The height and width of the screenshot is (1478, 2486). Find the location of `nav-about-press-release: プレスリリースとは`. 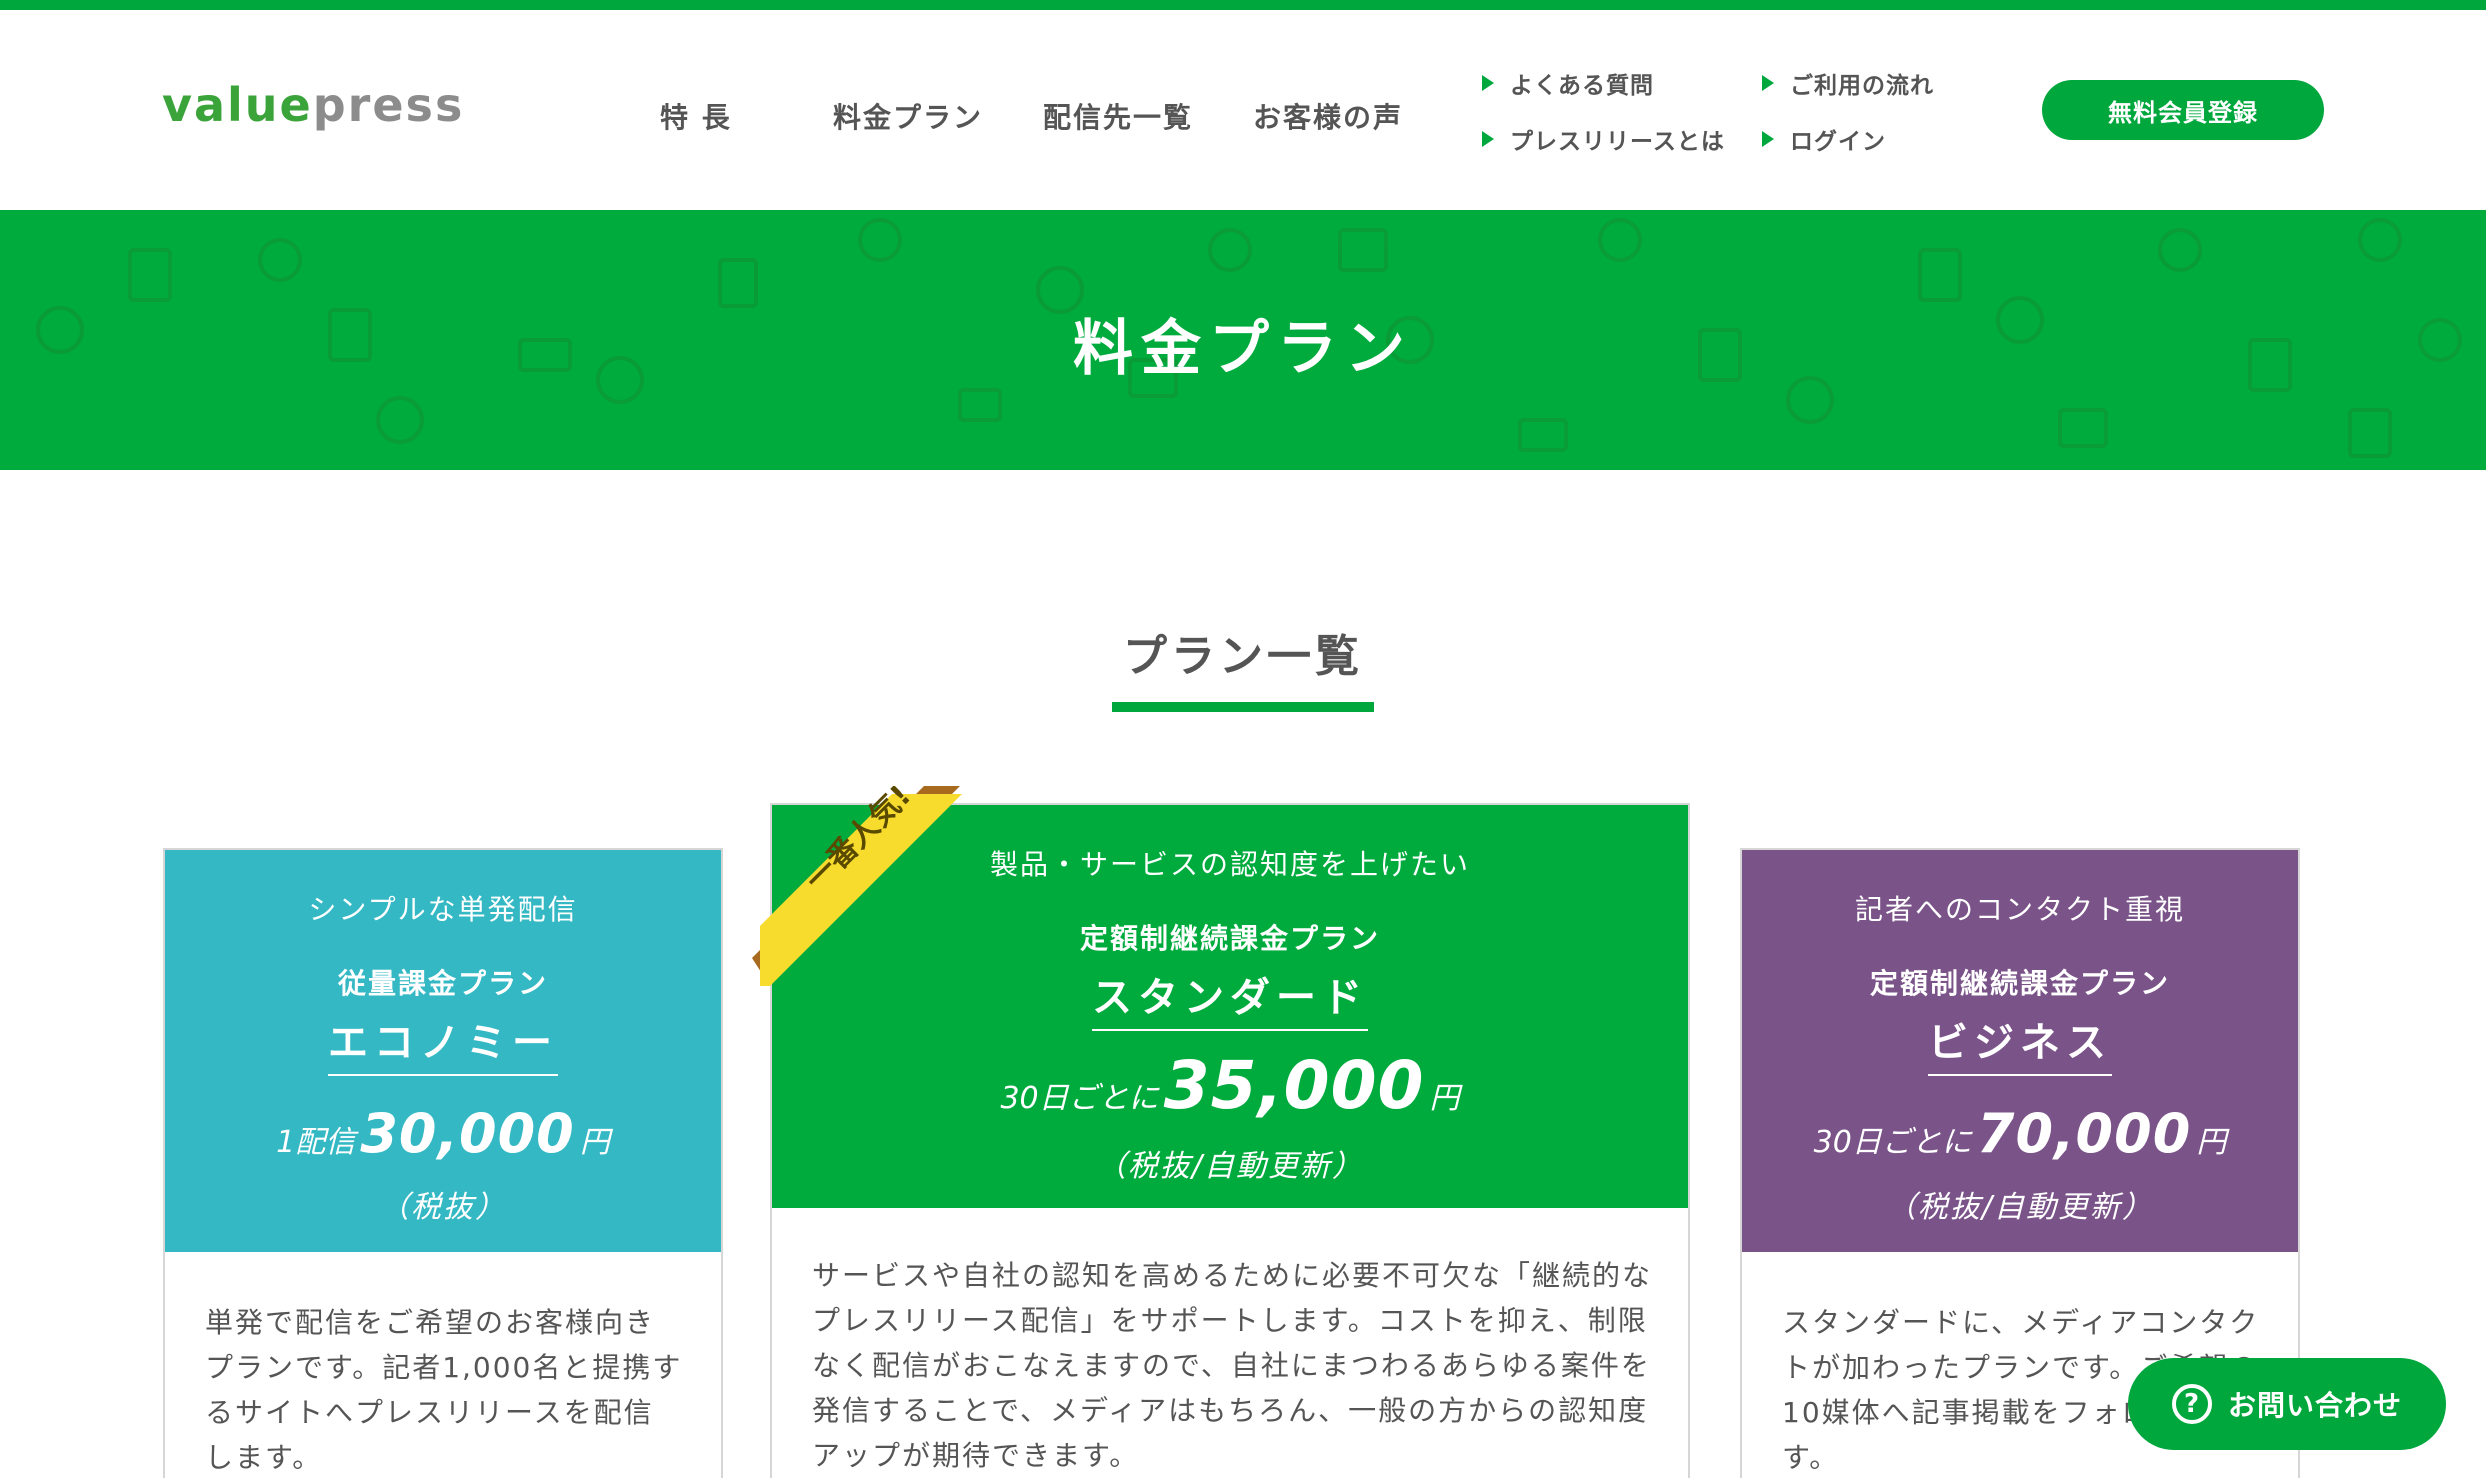

nav-about-press-release: プレスリリースとは is located at coordinates (1603, 139).